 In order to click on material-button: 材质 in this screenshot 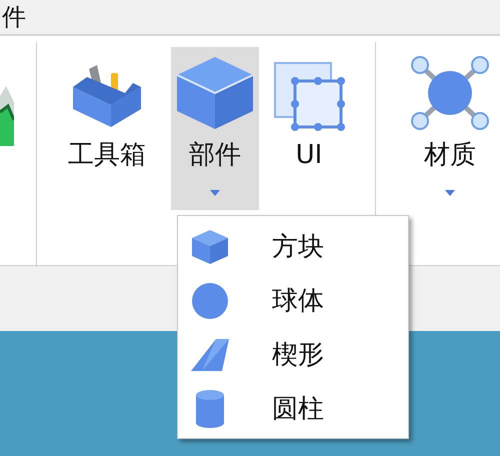, I will do `click(450, 128)`.